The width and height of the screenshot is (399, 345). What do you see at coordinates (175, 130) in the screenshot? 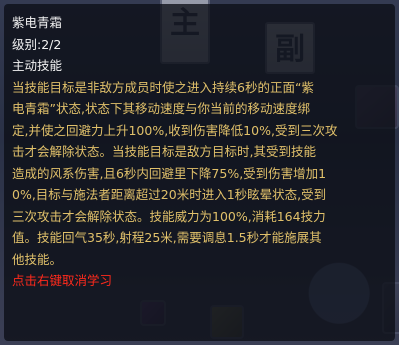
I see `description-line: 定,并使之回避力上升100%,收到伤害降低10%,受到三次攻` at bounding box center [175, 130].